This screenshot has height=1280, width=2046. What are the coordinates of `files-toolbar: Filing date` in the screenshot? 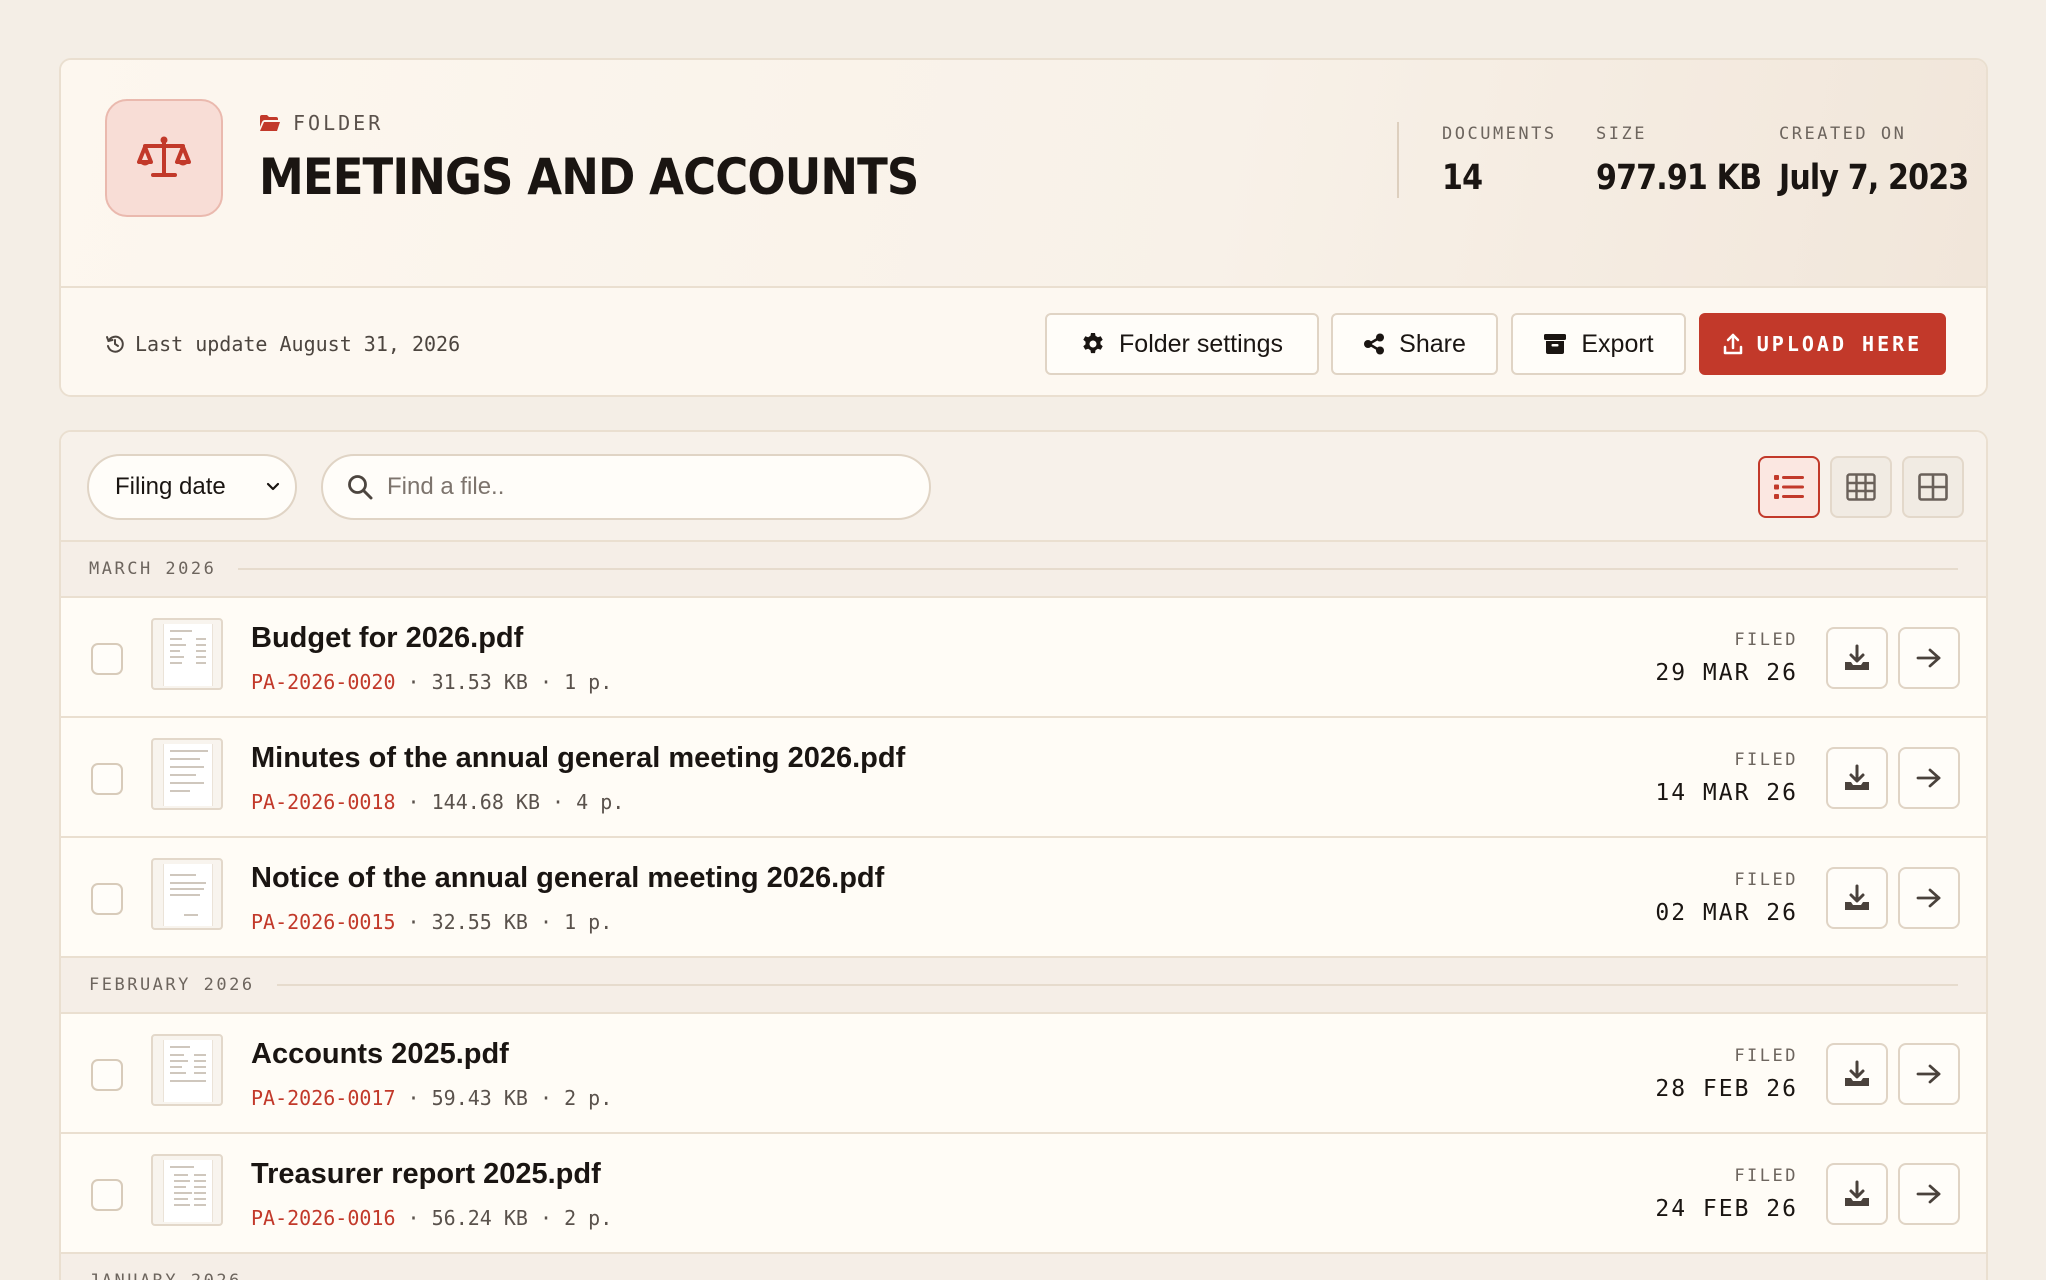 It's located at (1023, 487).